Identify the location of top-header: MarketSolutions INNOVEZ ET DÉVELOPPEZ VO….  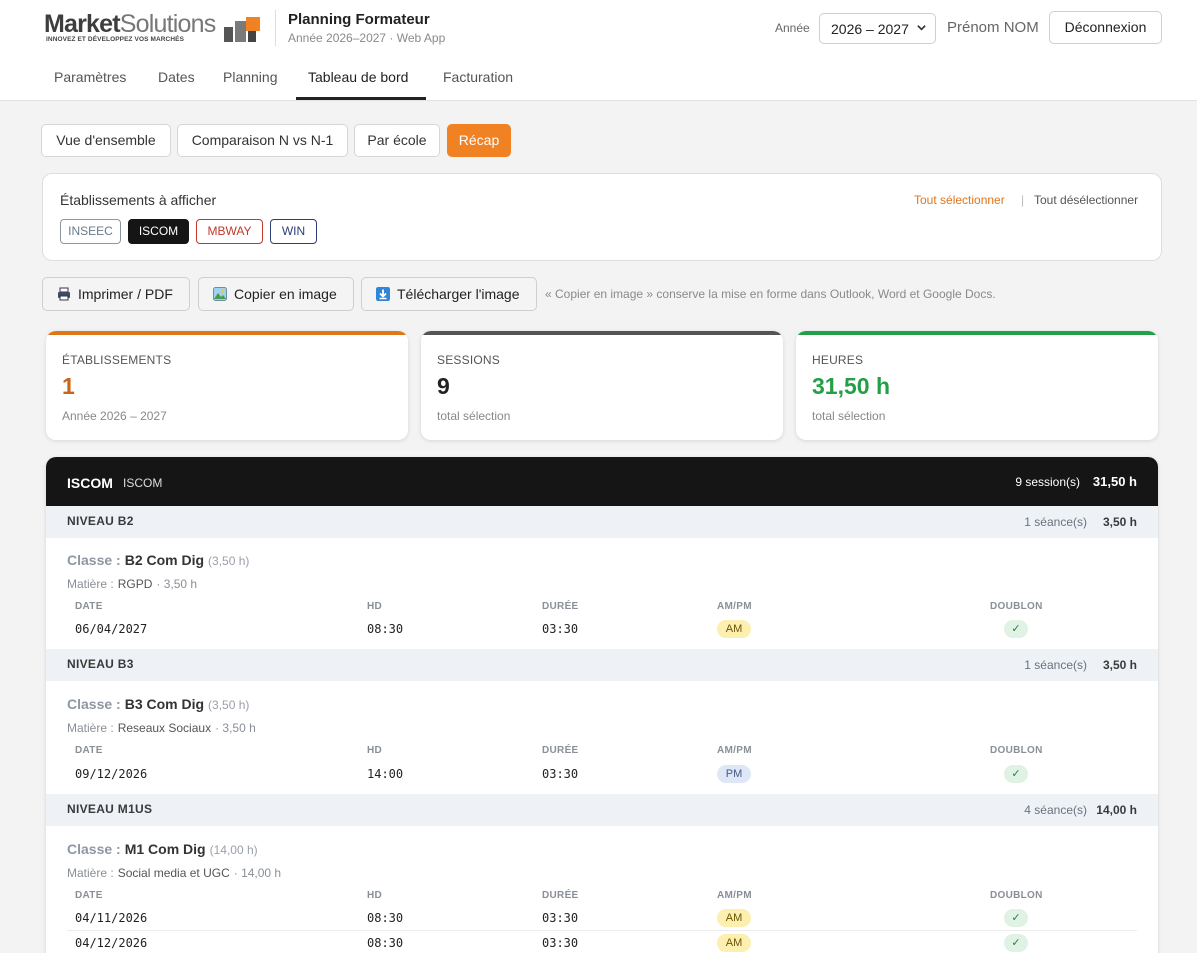
(598, 50).